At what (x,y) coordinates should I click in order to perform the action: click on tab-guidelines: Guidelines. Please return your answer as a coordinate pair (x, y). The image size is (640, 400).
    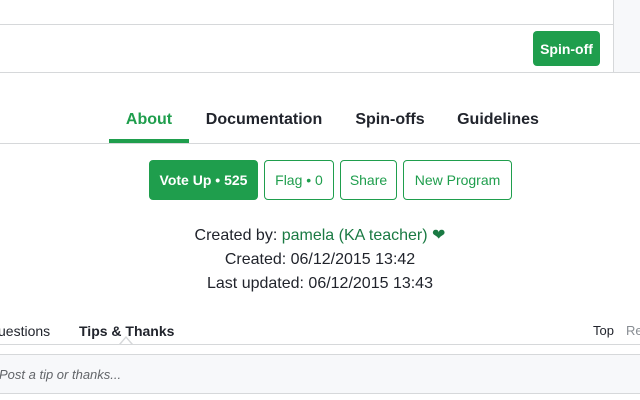
    Looking at the image, I should click on (498, 120).